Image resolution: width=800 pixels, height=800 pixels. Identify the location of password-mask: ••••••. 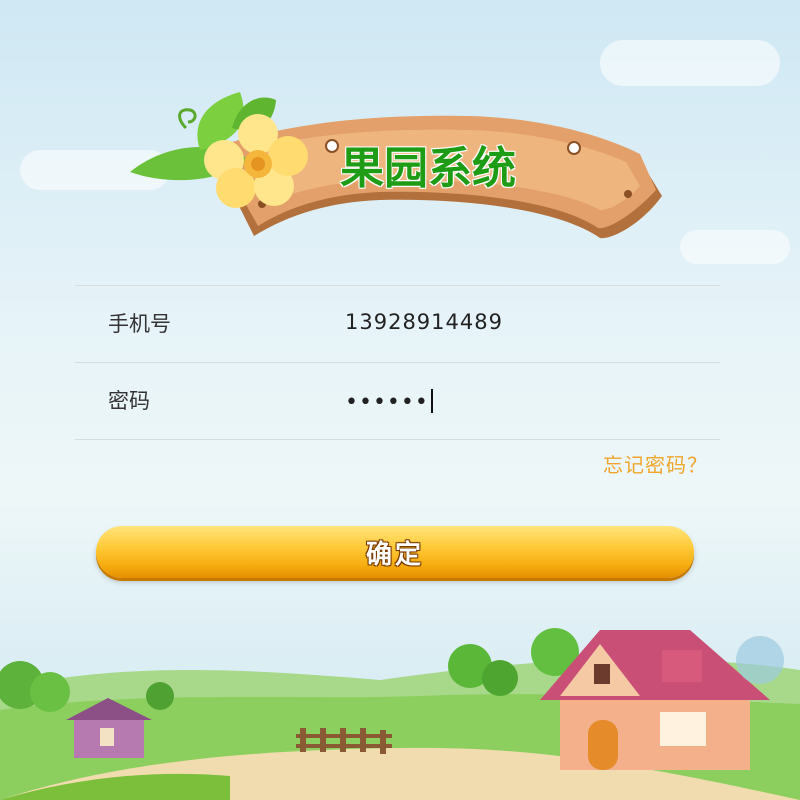
(387, 402).